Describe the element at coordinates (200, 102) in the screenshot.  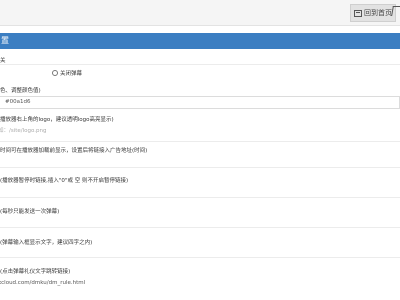
I see `color-input: #00a1d6` at that location.